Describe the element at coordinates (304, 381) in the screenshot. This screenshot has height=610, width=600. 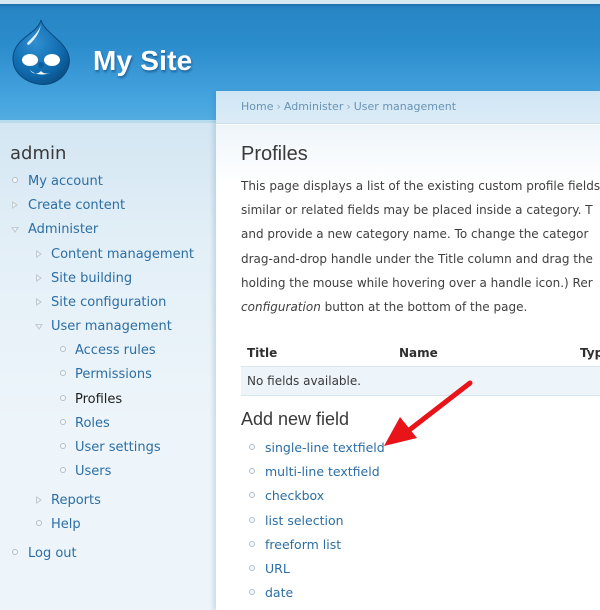
I see `empty-message: No fields available.` at that location.